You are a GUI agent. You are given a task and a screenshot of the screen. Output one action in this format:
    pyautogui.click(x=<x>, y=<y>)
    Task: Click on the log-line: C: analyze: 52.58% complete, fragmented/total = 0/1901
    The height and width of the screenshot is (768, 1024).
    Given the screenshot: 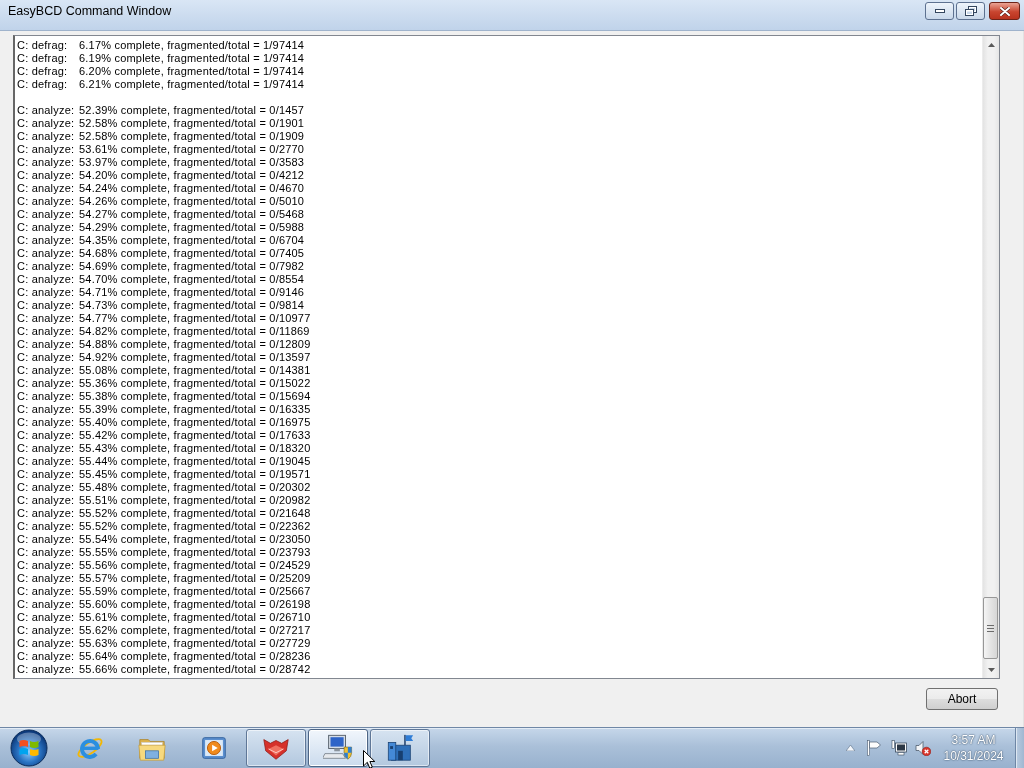 What is the action you would take?
    pyautogui.click(x=161, y=123)
    